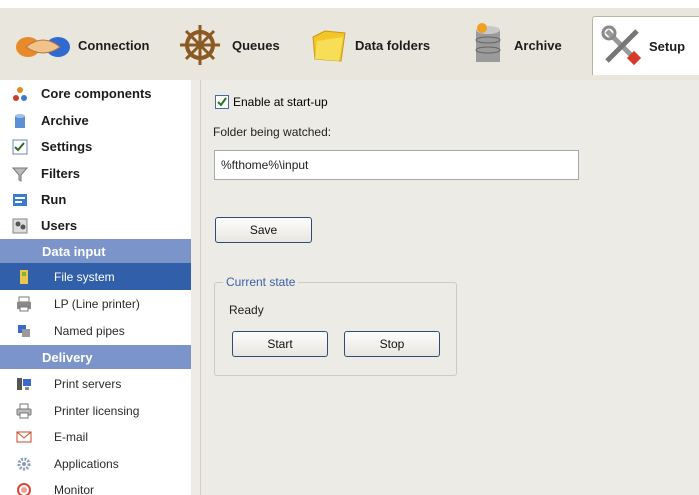 The height and width of the screenshot is (495, 699). I want to click on sidebar-item-users: Users, so click(95, 225).